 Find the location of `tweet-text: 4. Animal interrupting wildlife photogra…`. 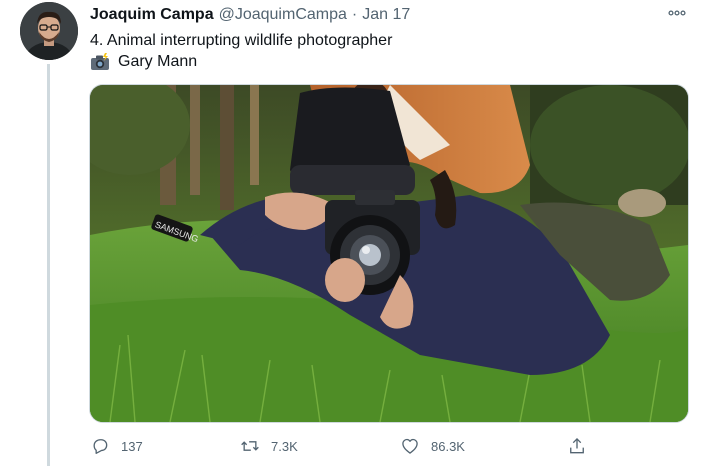

tweet-text: 4. Animal interrupting wildlife photogra… is located at coordinates (241, 40).